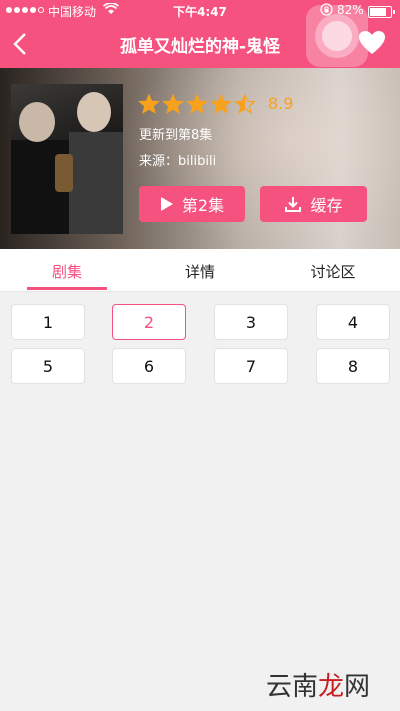  What do you see at coordinates (67, 159) in the screenshot?
I see `poster-image` at bounding box center [67, 159].